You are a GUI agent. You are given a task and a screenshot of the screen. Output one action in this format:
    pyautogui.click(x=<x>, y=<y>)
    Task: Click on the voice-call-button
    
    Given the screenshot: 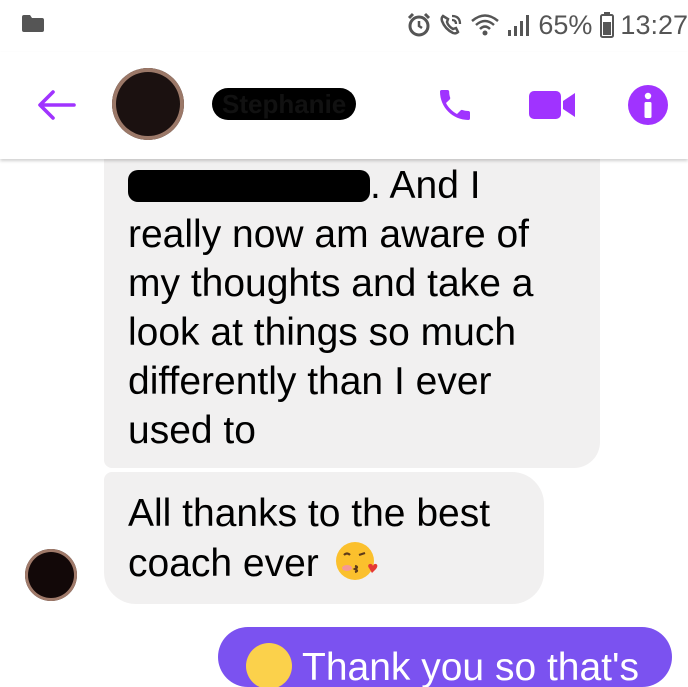 What is the action you would take?
    pyautogui.click(x=455, y=105)
    